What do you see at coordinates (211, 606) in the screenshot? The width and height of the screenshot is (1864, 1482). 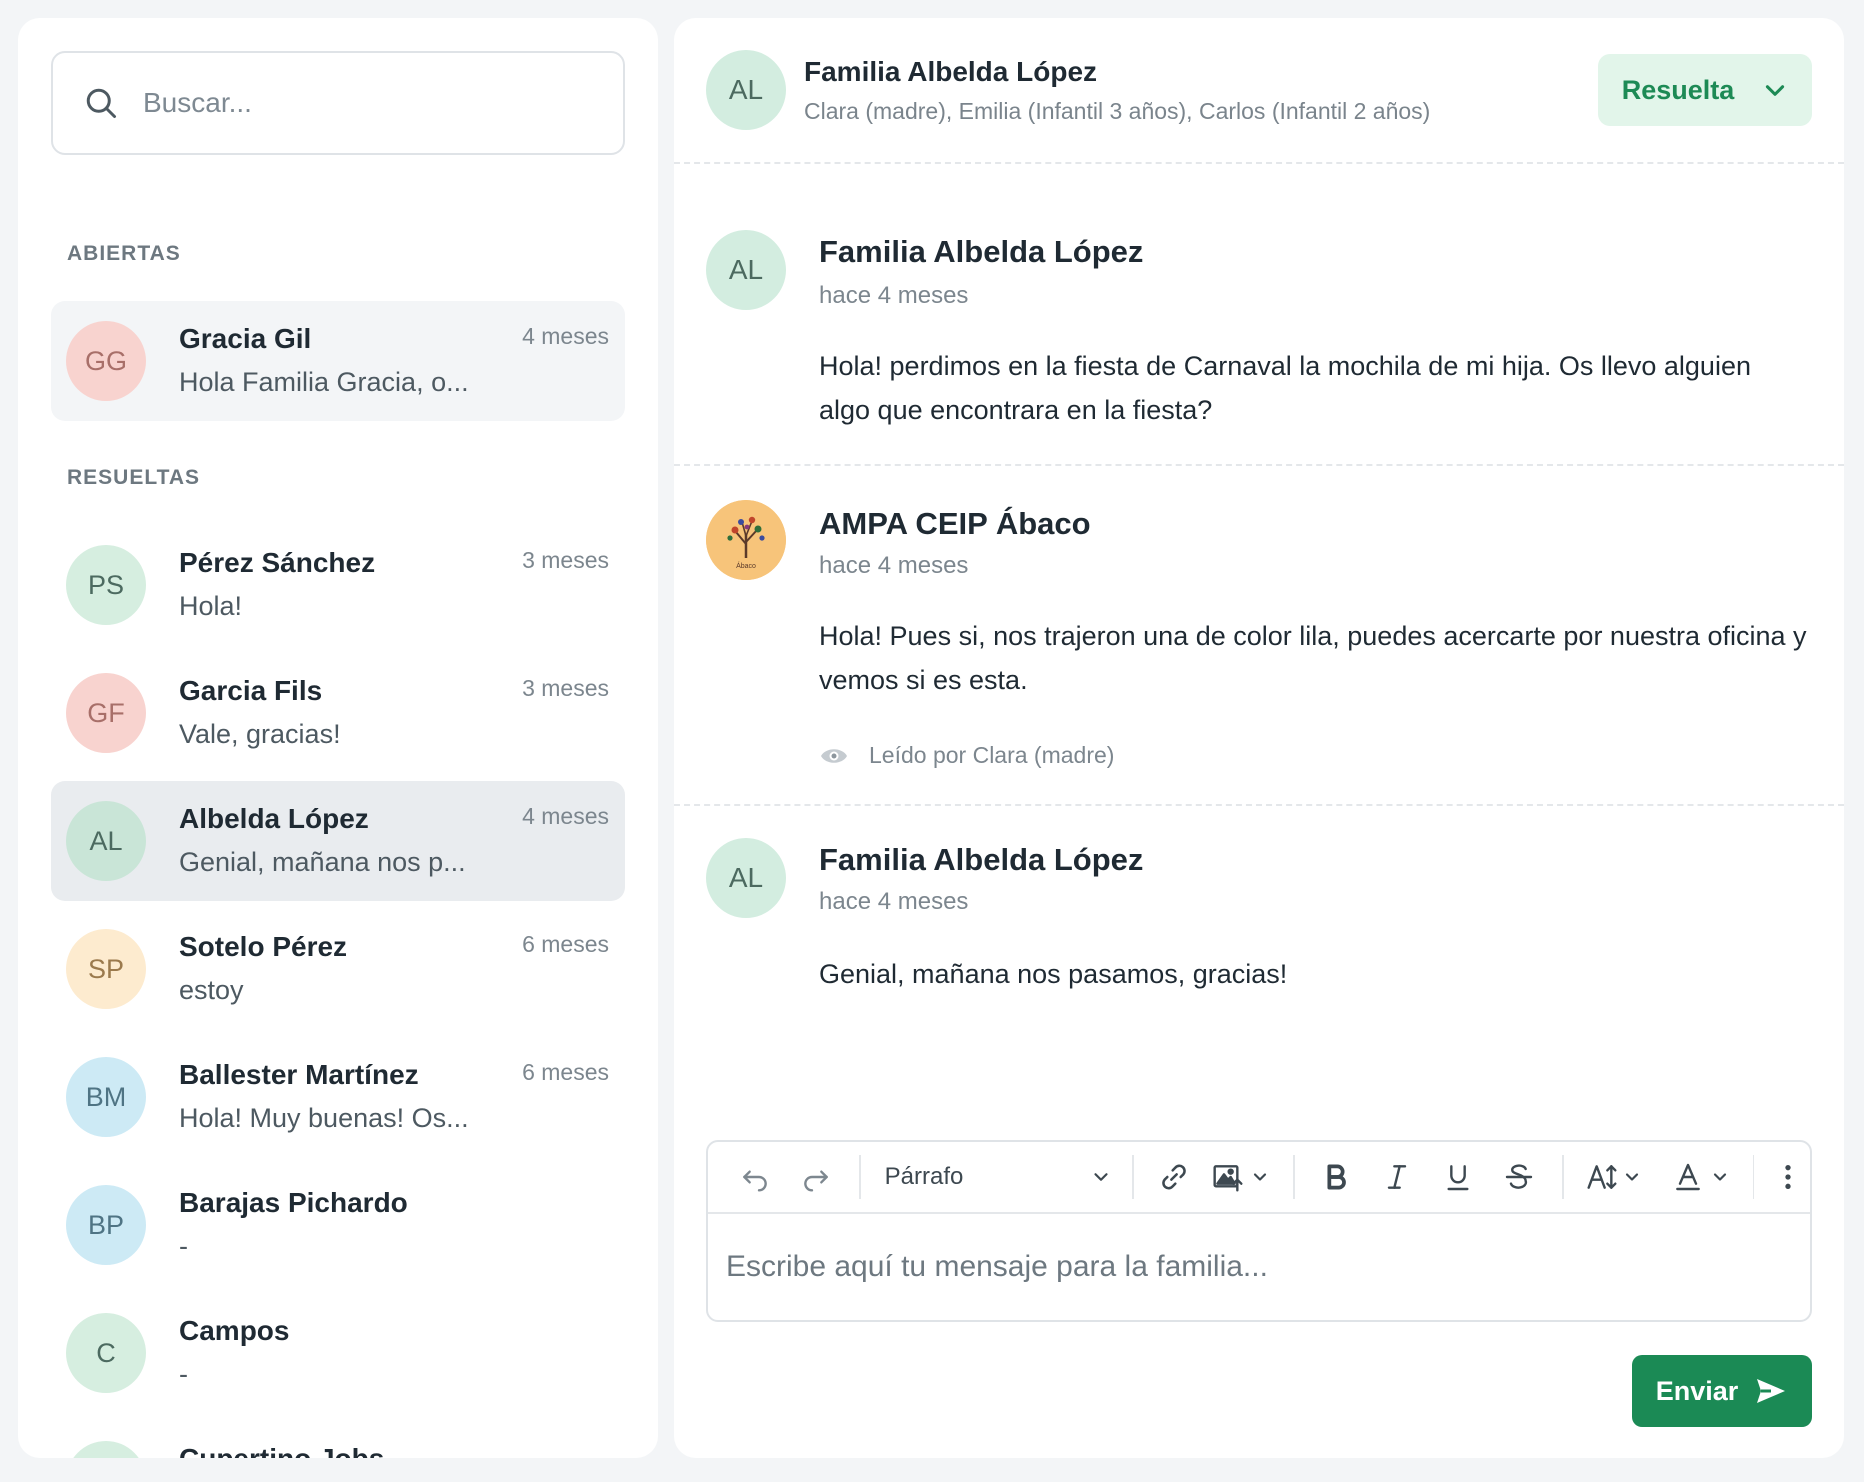 I see `conversation-preview: Hola!` at bounding box center [211, 606].